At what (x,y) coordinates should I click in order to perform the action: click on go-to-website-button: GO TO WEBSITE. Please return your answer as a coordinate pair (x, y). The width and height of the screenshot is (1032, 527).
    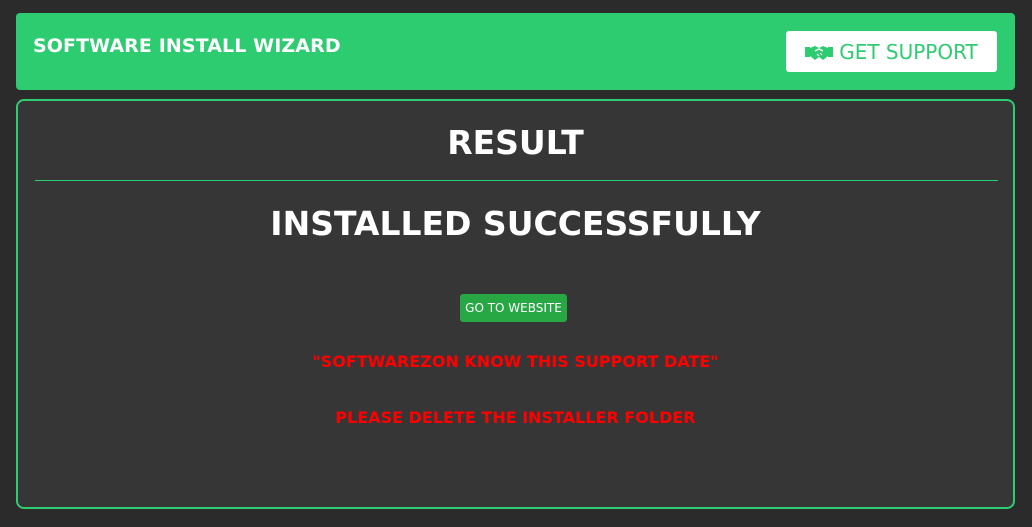
    Looking at the image, I should click on (513, 308).